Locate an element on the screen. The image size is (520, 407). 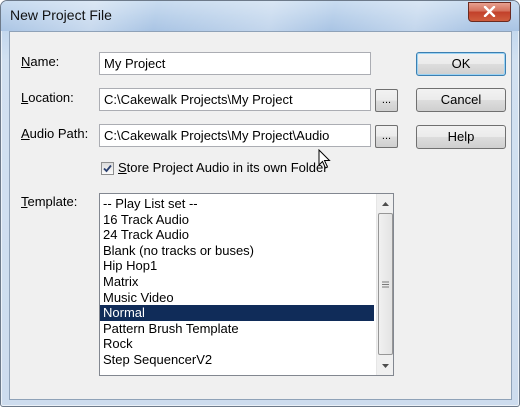
template-list-item: Step SequencerV2 is located at coordinates (237, 360).